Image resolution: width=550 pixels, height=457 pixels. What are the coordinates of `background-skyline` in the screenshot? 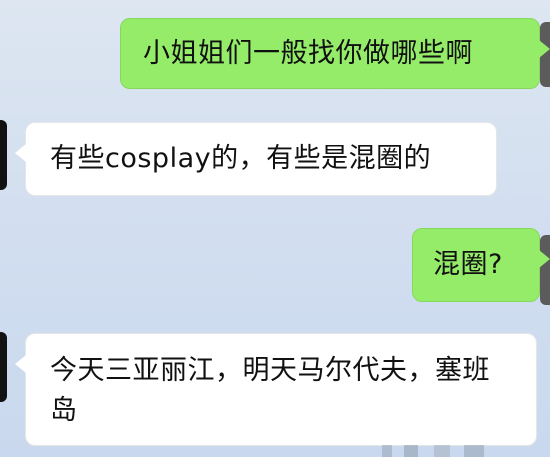 It's located at (449, 451).